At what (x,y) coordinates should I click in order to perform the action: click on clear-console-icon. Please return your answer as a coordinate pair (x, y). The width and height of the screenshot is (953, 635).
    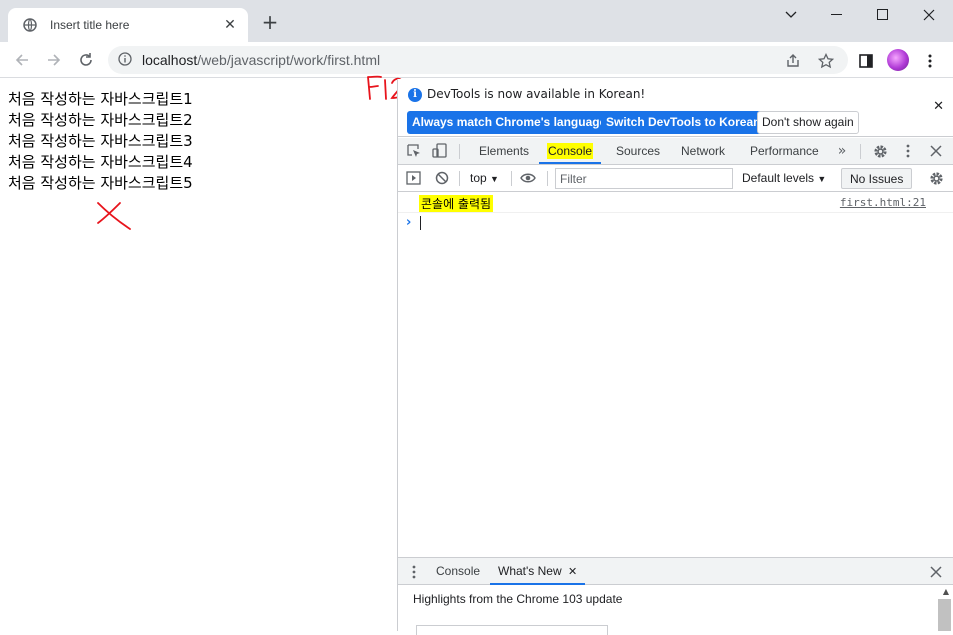
    Looking at the image, I should click on (442, 178).